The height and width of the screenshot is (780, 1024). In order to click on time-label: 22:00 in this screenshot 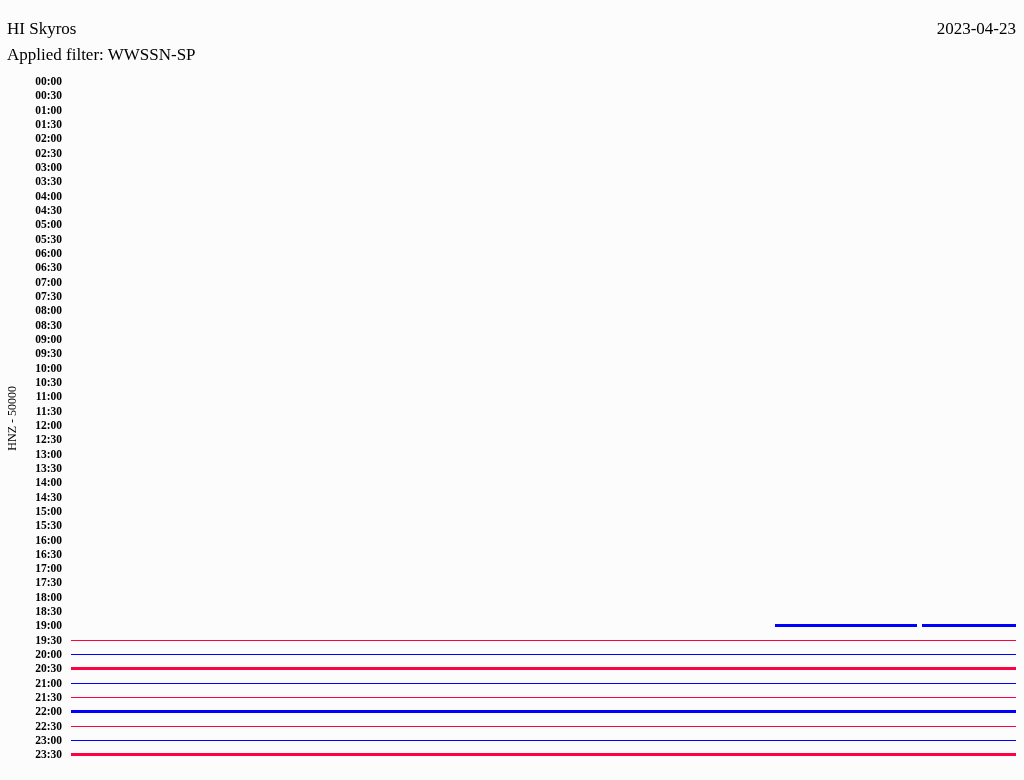, I will do `click(48, 711)`.